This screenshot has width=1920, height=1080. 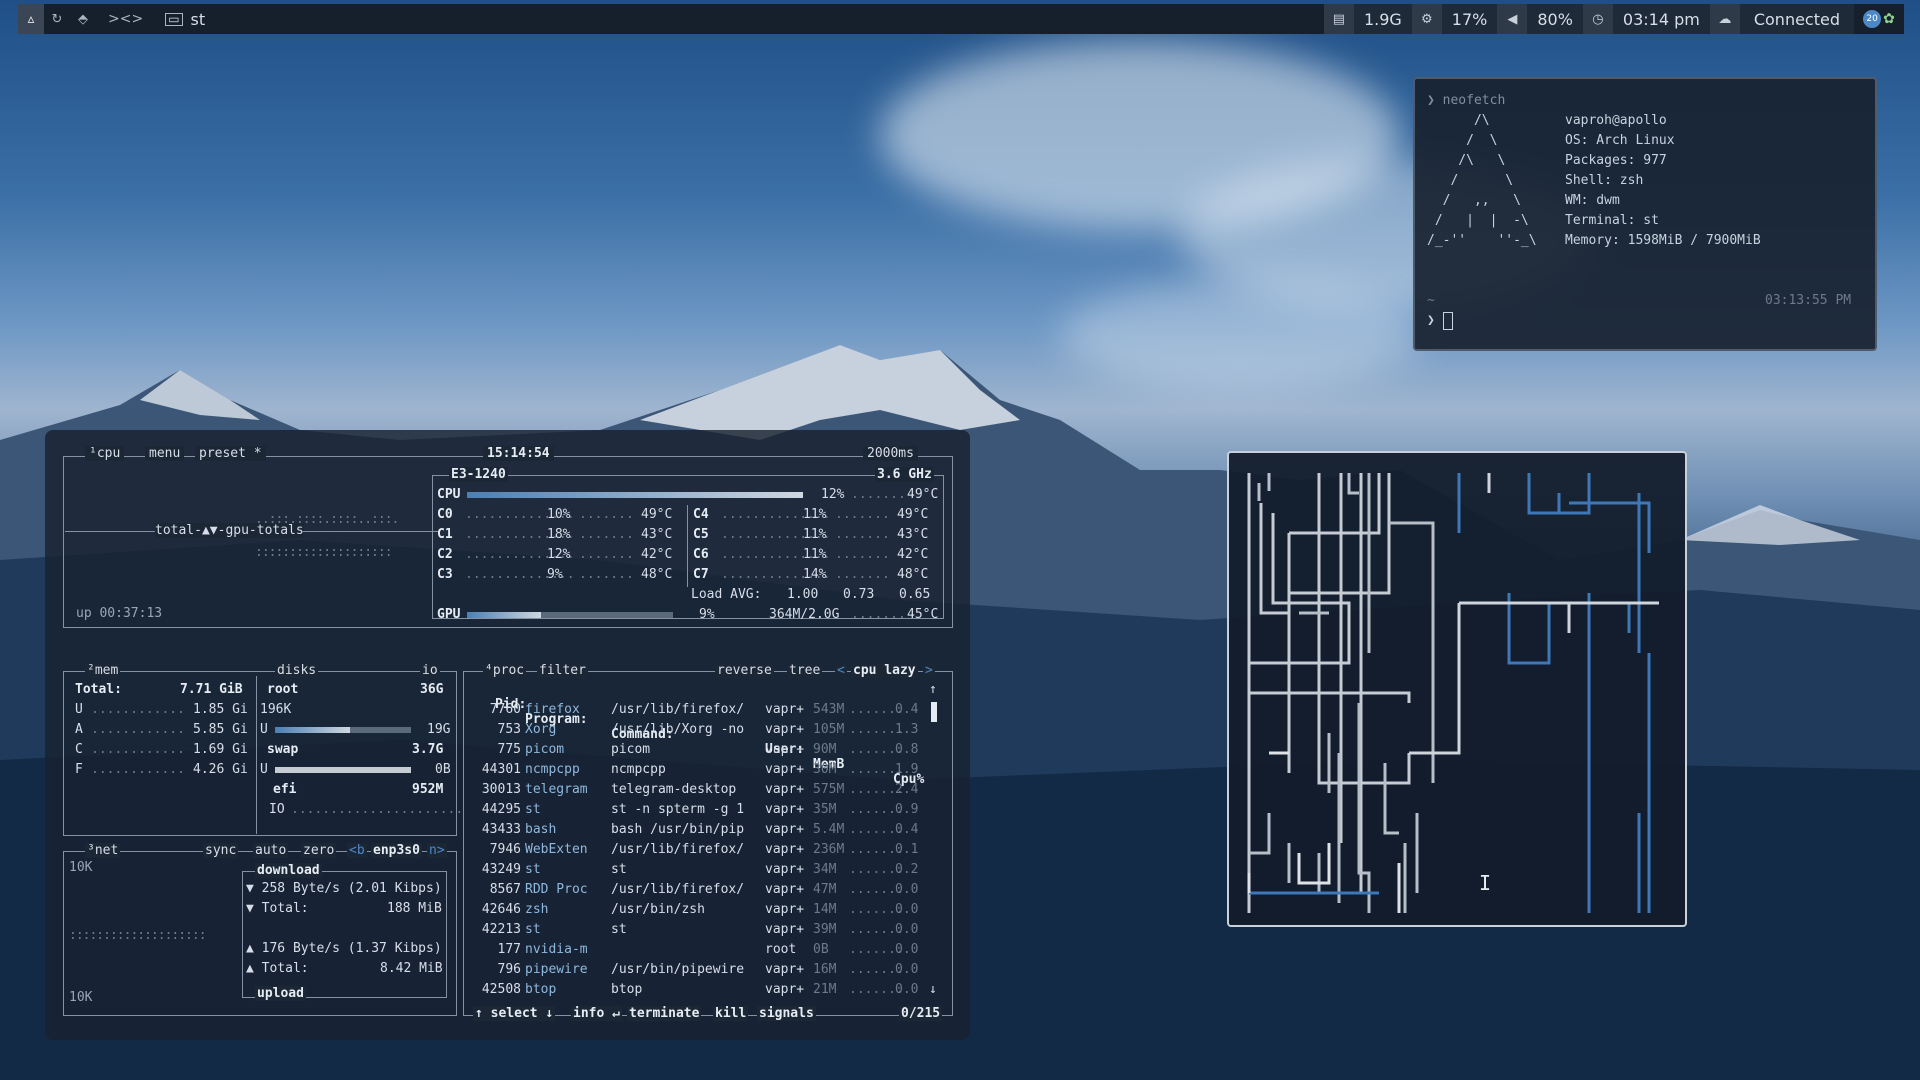 What do you see at coordinates (81, 997) in the screenshot?
I see `net-scale-bottom: 10K` at bounding box center [81, 997].